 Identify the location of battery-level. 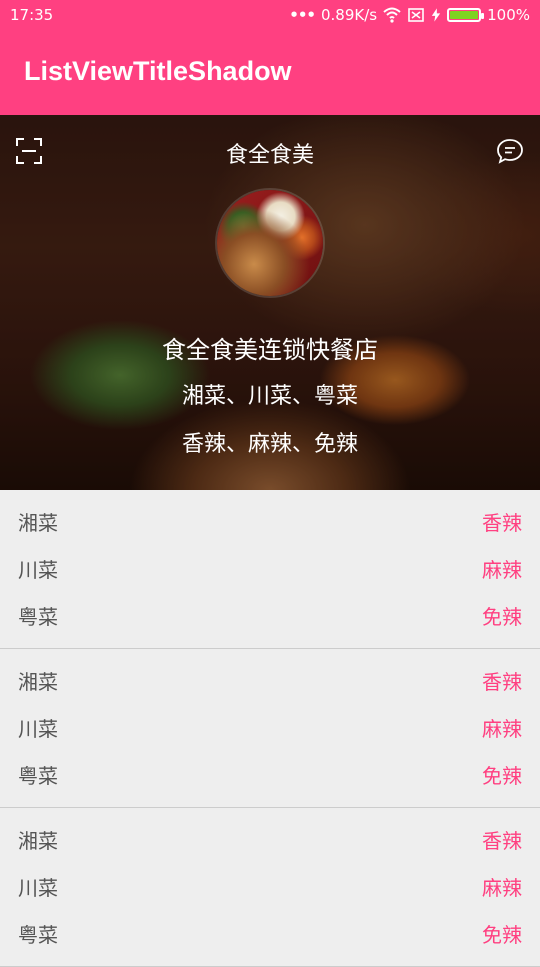
(464, 15).